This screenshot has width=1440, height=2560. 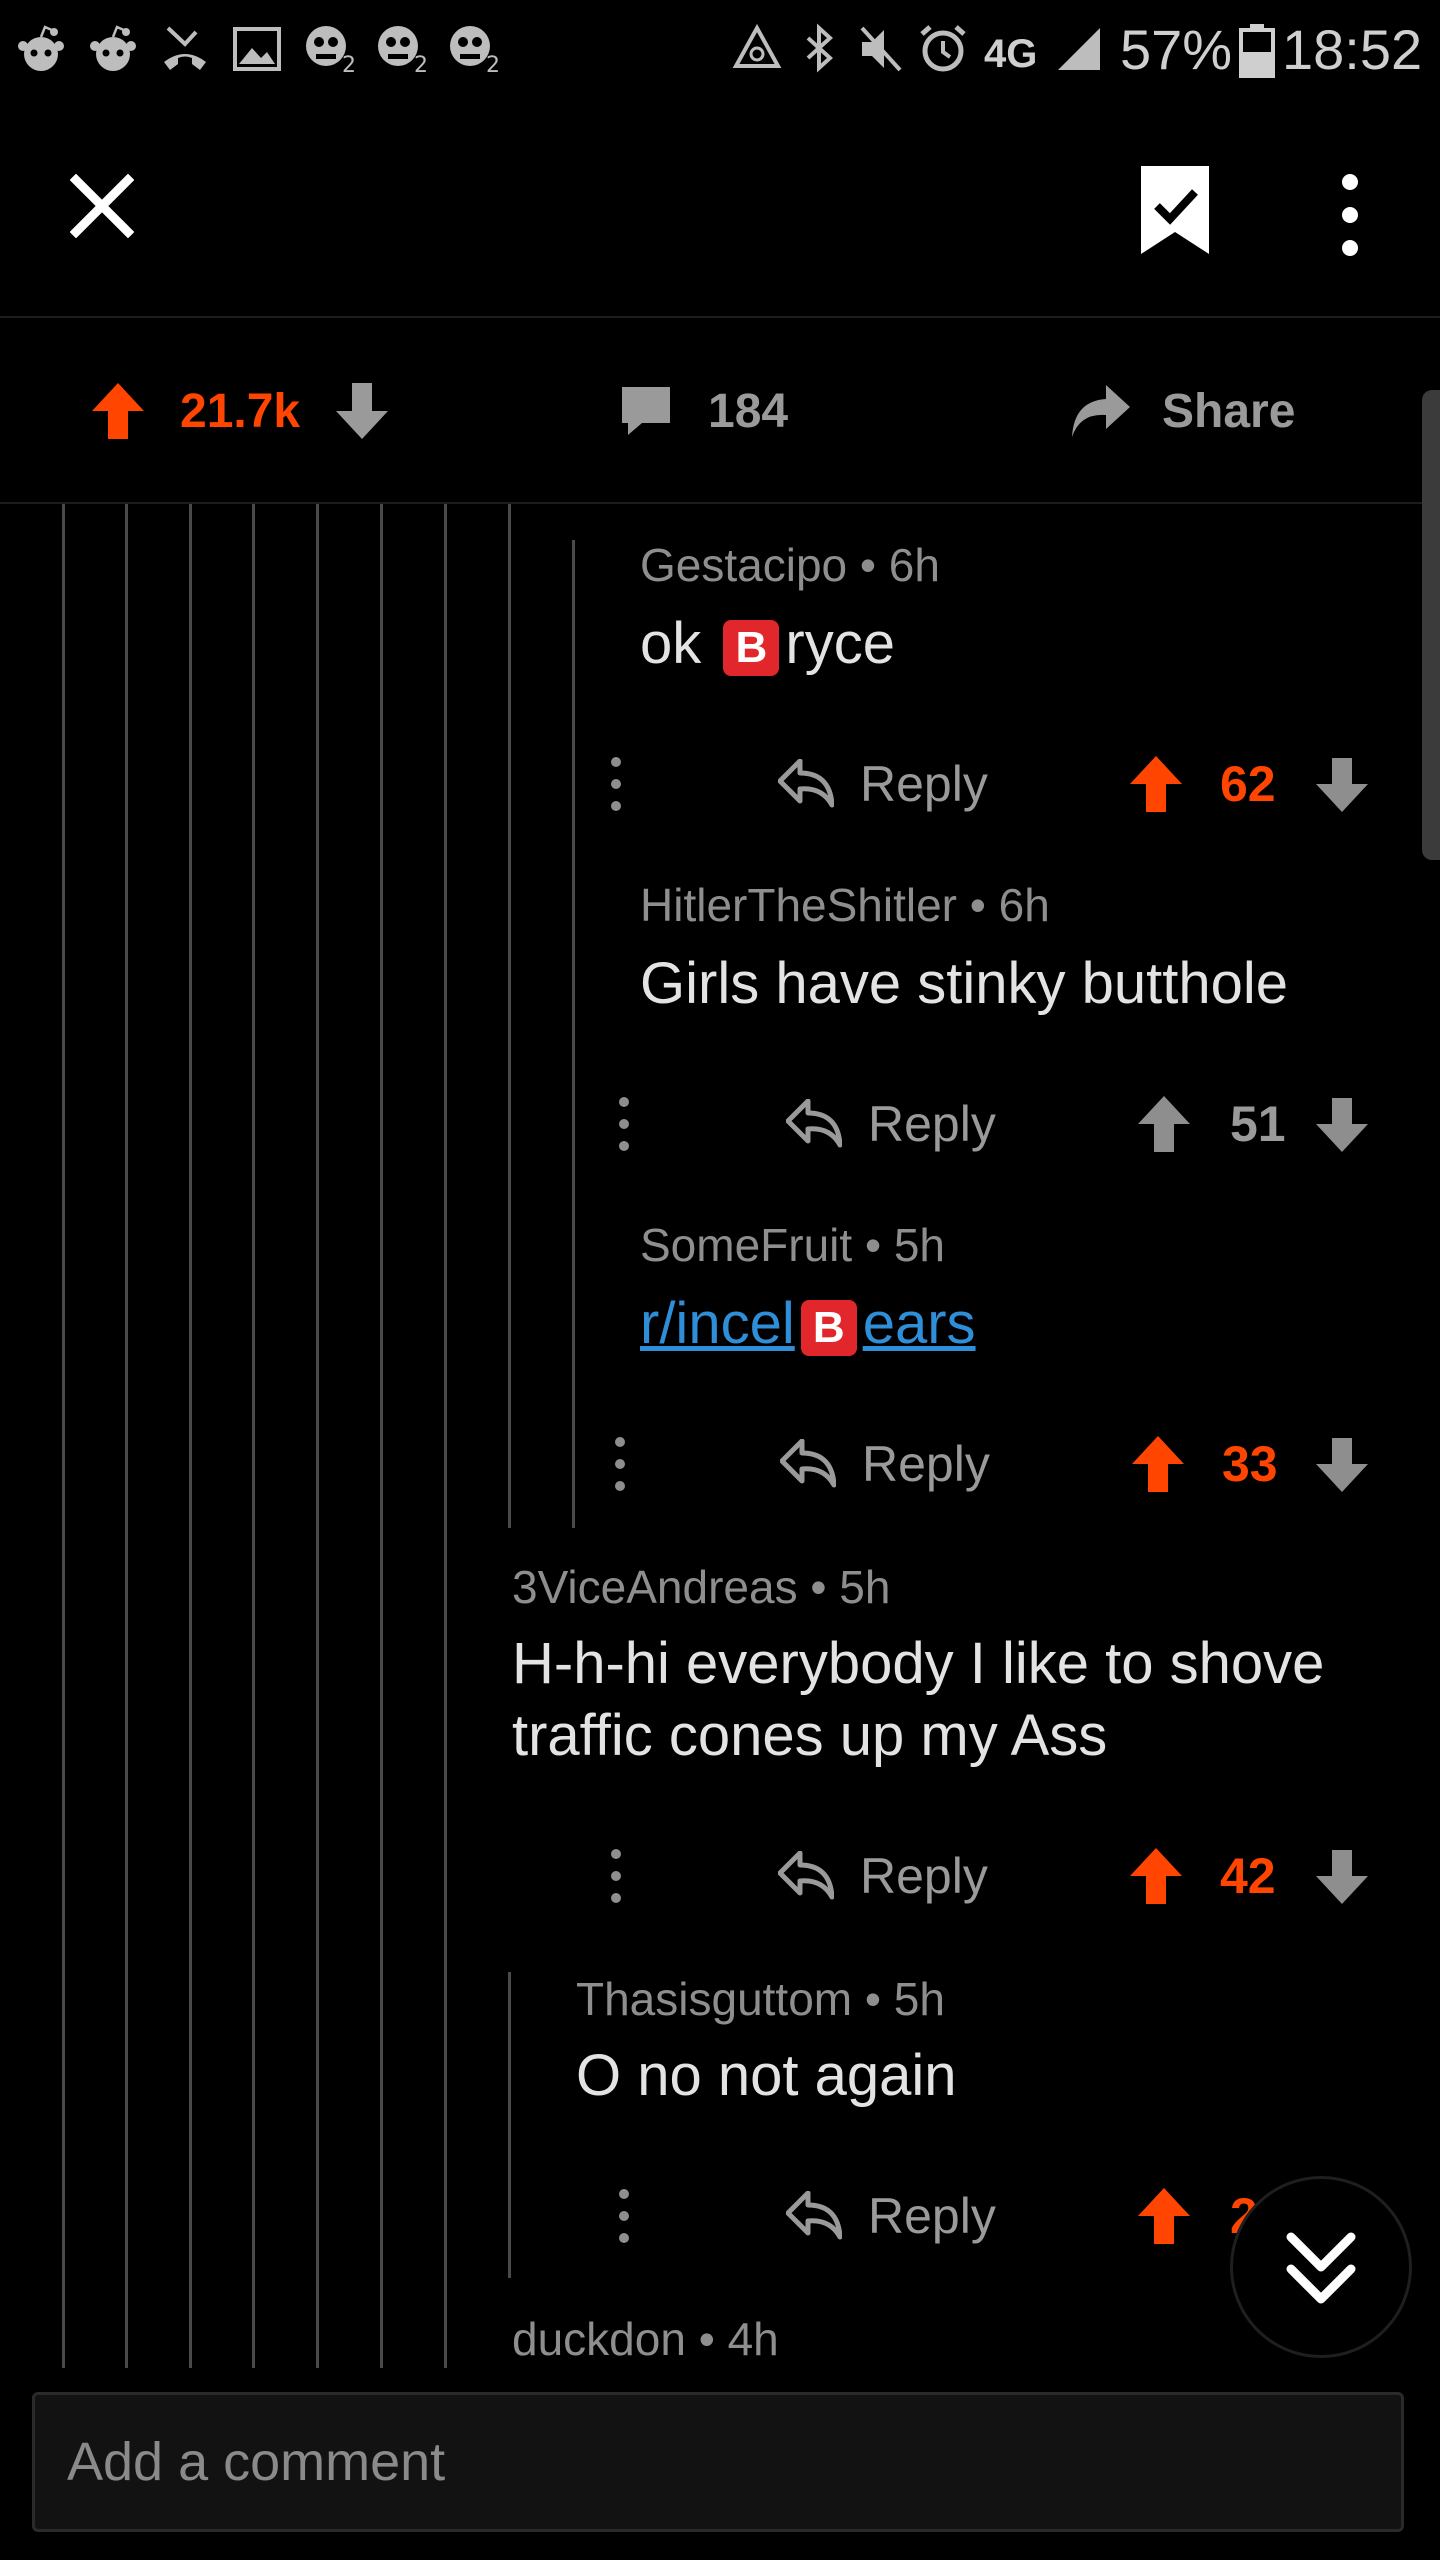 I want to click on share-button: Share, so click(x=1181, y=411).